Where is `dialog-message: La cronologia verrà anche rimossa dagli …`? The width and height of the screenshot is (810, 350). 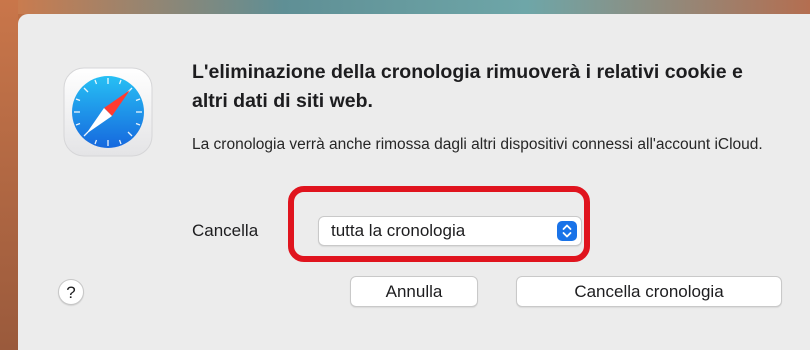
dialog-message: La cronologia verrà anche rimossa dagli … is located at coordinates (477, 144).